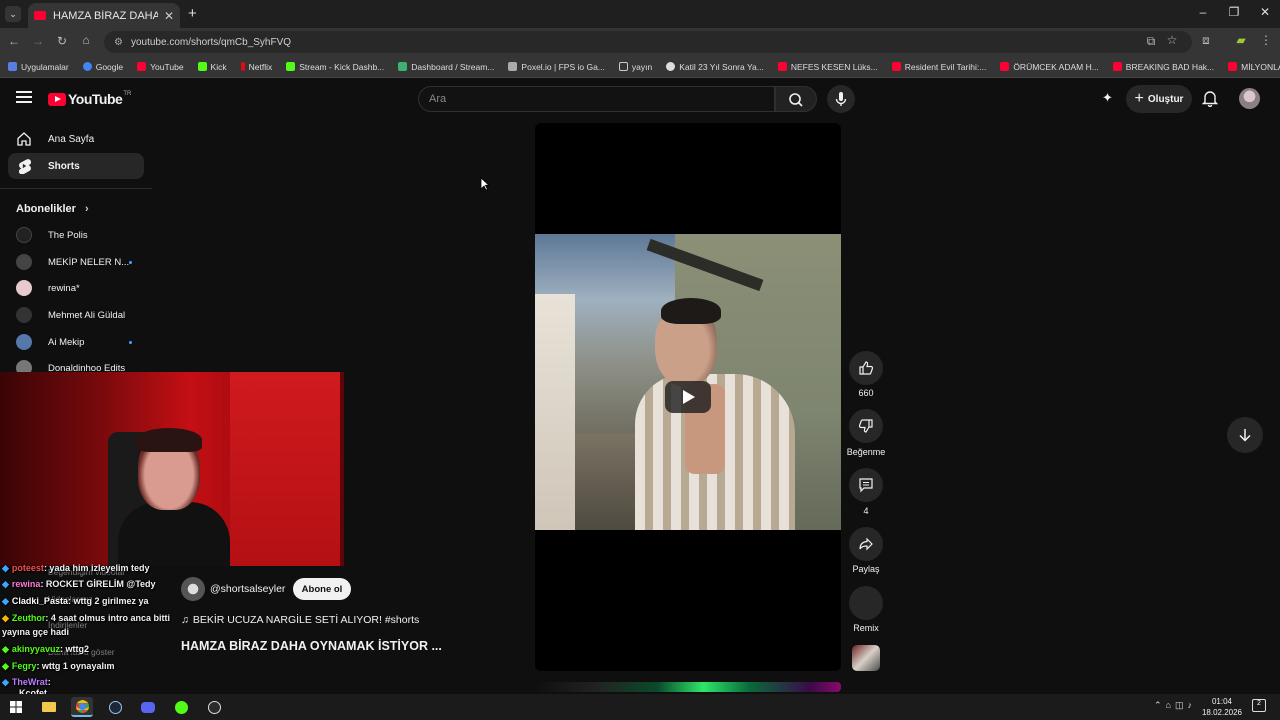 This screenshot has width=1280, height=720. Describe the element at coordinates (38, 41) in the screenshot. I see `forward-icon: →` at that location.